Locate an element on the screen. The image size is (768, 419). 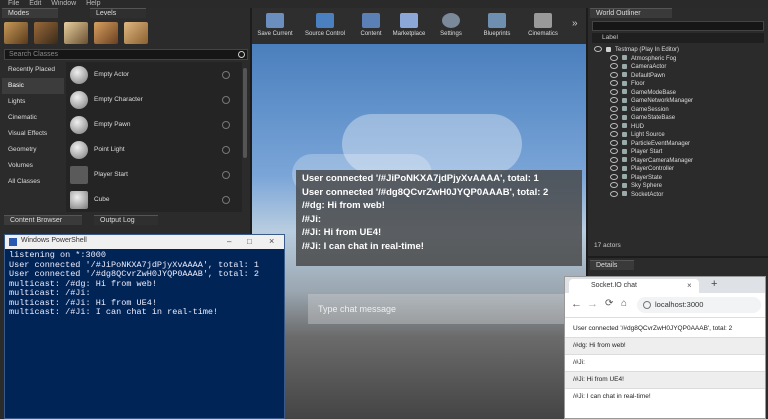
outliner-item: Sky Sphere is located at coordinates (678, 186).